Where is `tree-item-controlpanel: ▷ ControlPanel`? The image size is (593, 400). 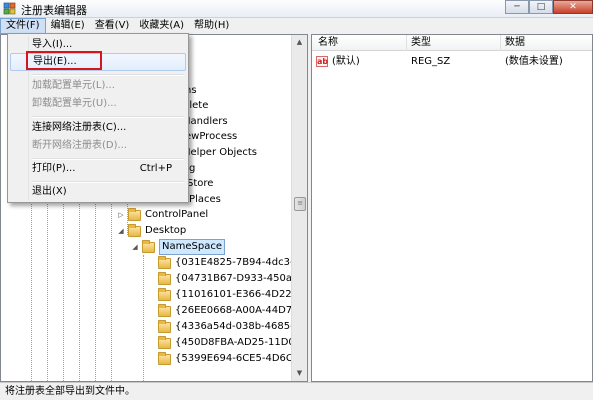
tree-item-controlpanel: ▷ ControlPanel is located at coordinates (163, 214).